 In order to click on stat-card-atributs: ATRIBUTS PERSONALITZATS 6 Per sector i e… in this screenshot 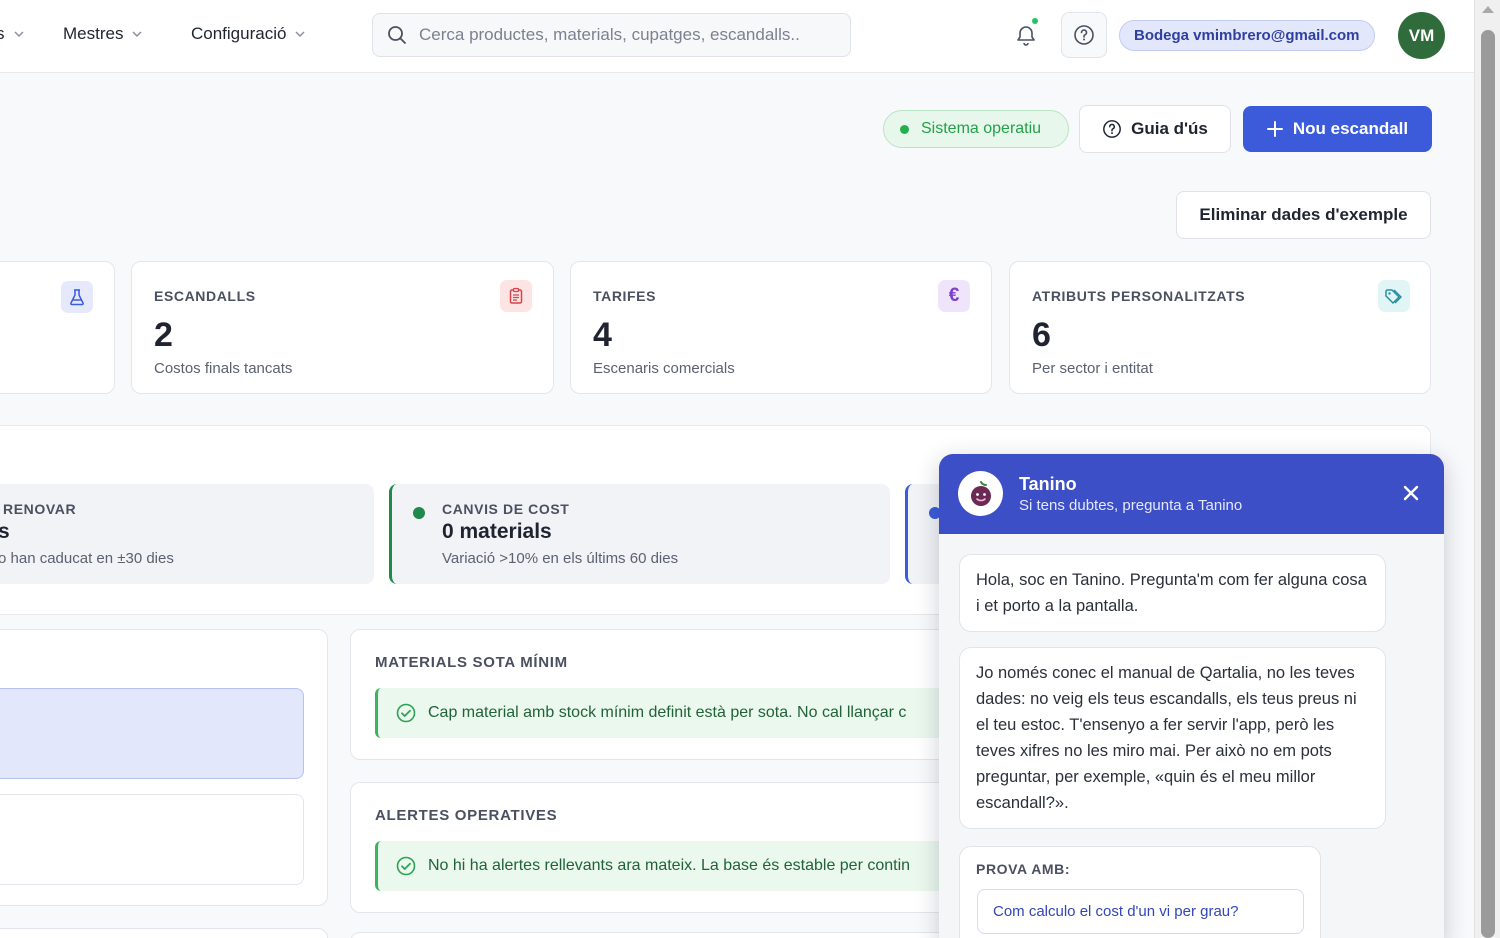, I will do `click(1220, 327)`.